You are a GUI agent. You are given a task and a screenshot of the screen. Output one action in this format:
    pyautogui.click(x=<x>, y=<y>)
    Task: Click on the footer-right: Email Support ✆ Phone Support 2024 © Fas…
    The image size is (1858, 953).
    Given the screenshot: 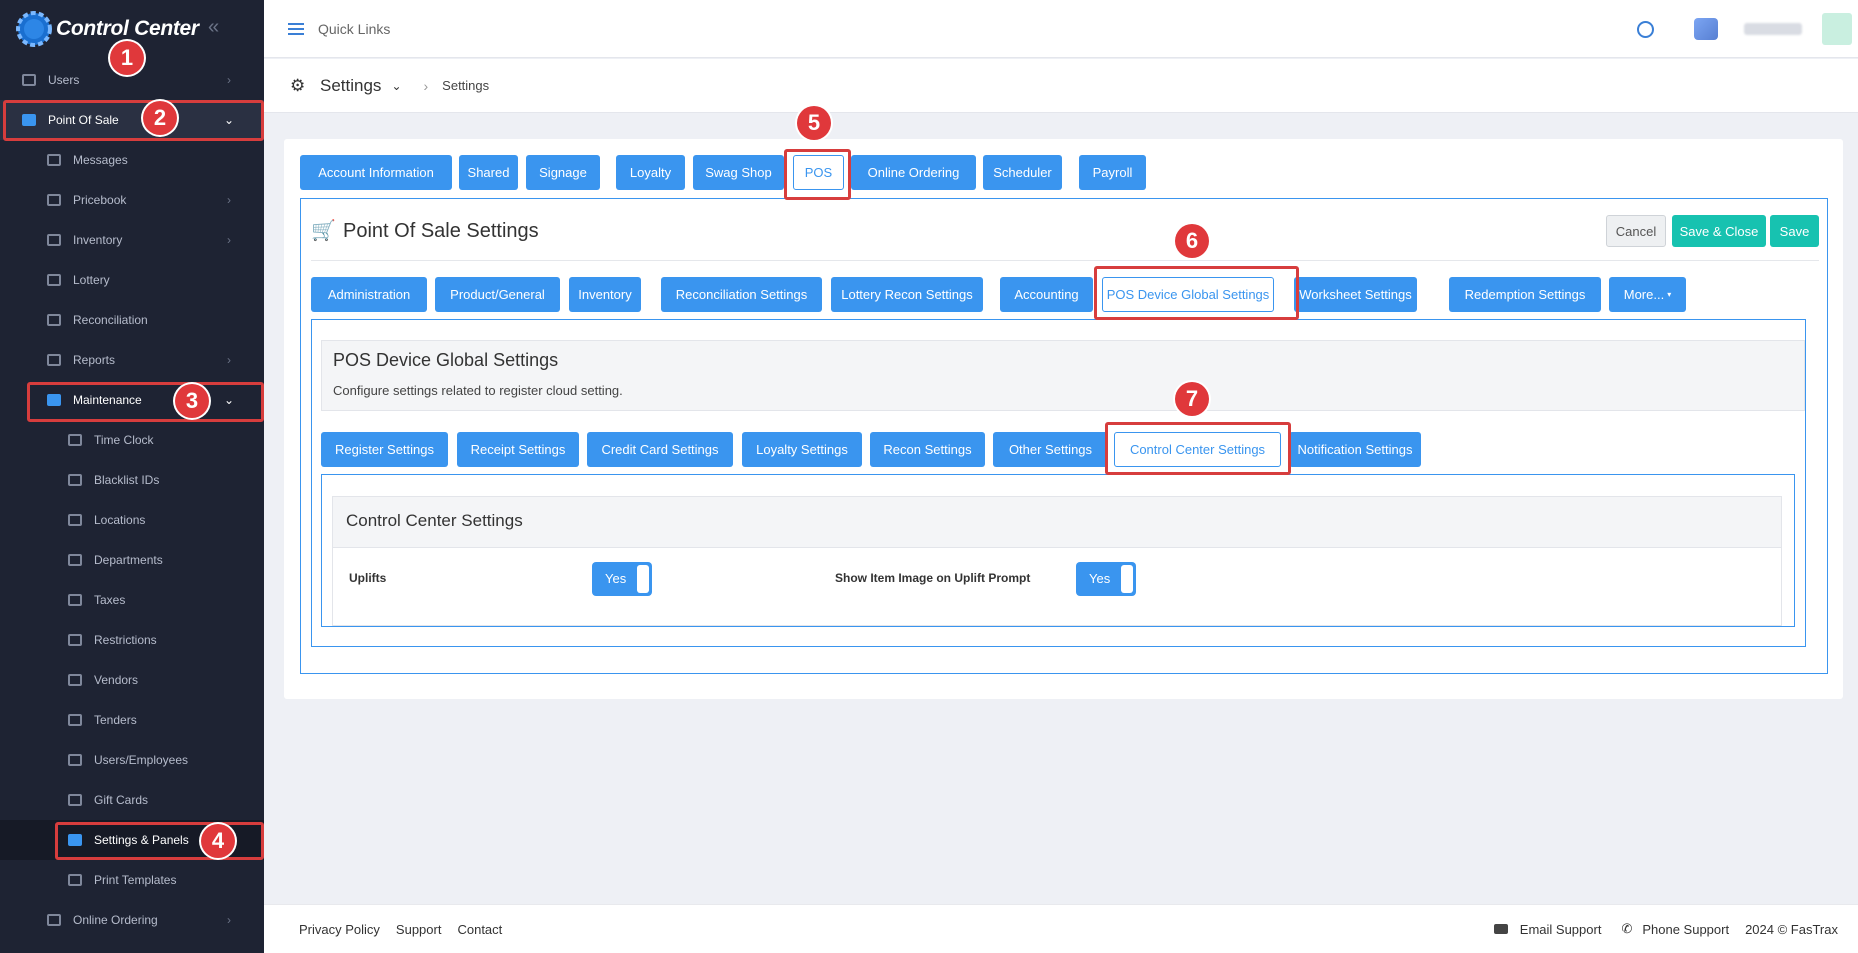 What is the action you would take?
    pyautogui.click(x=1663, y=929)
    